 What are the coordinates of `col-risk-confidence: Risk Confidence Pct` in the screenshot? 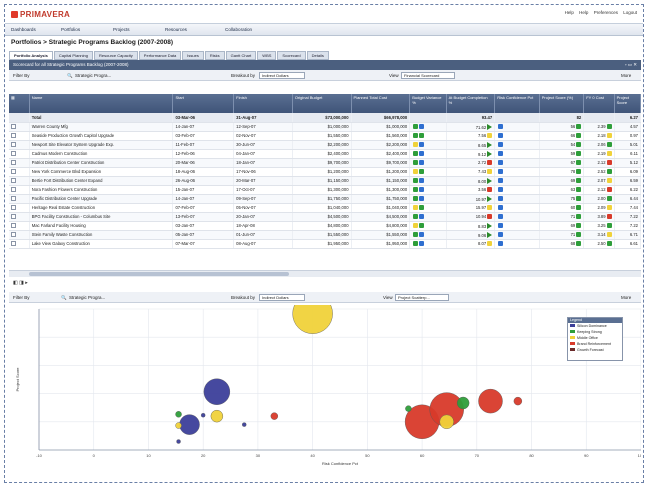 It's located at (517, 103).